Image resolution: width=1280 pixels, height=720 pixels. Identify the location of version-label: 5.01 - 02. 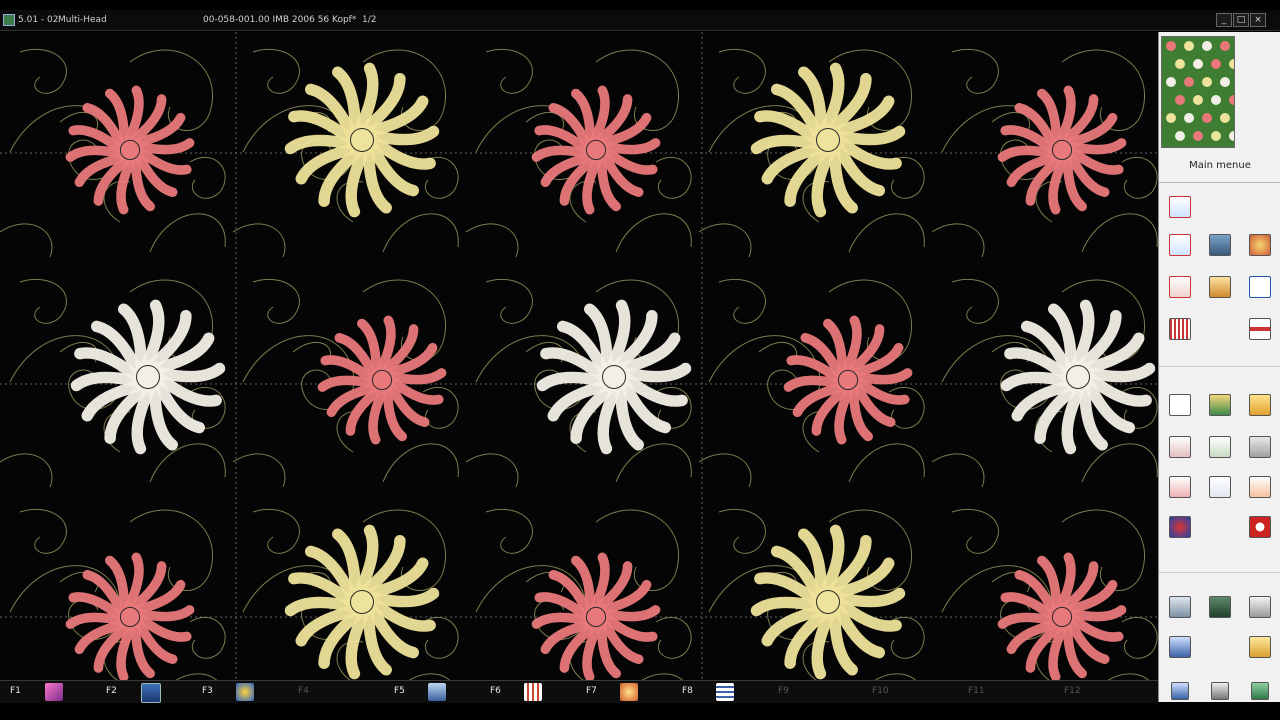
(38, 20).